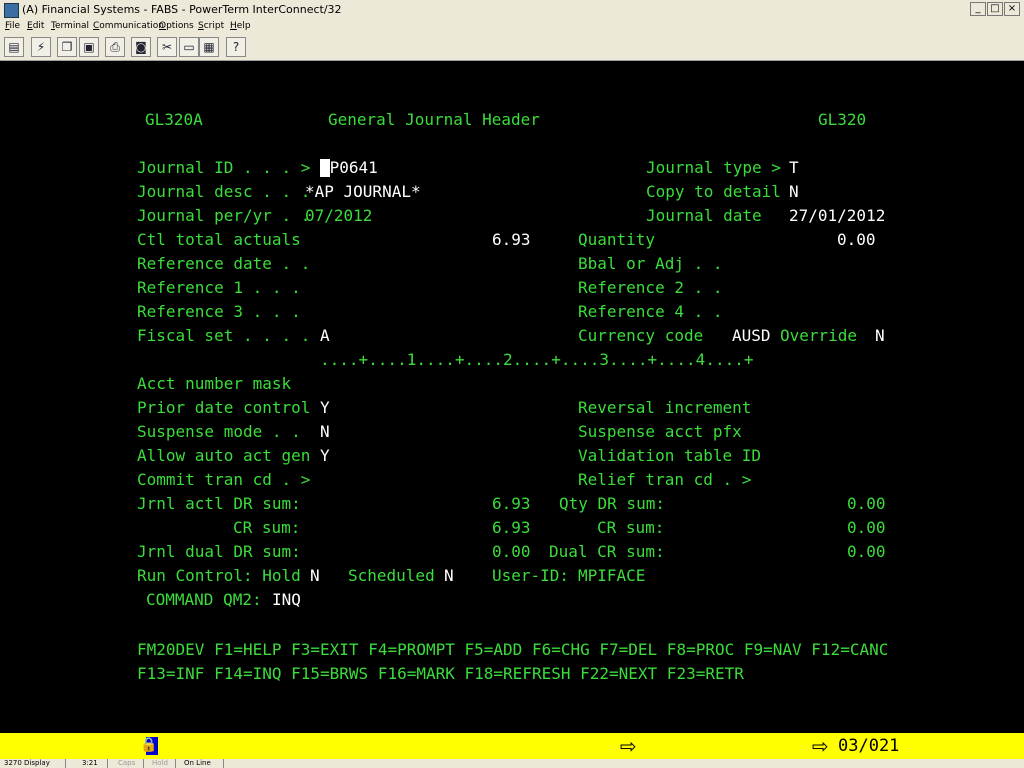 The image size is (1024, 768). Describe the element at coordinates (794, 168) in the screenshot. I see `journal-type-field: T` at that location.